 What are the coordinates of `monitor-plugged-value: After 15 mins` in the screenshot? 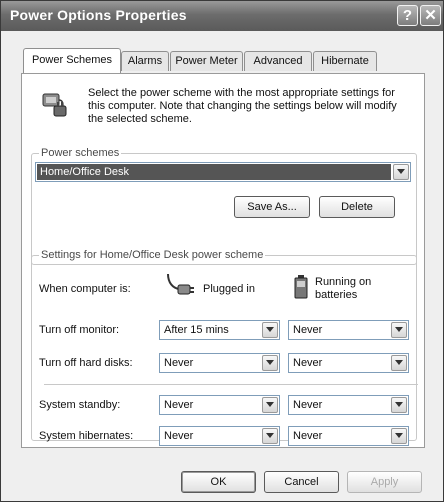 It's located at (196, 330).